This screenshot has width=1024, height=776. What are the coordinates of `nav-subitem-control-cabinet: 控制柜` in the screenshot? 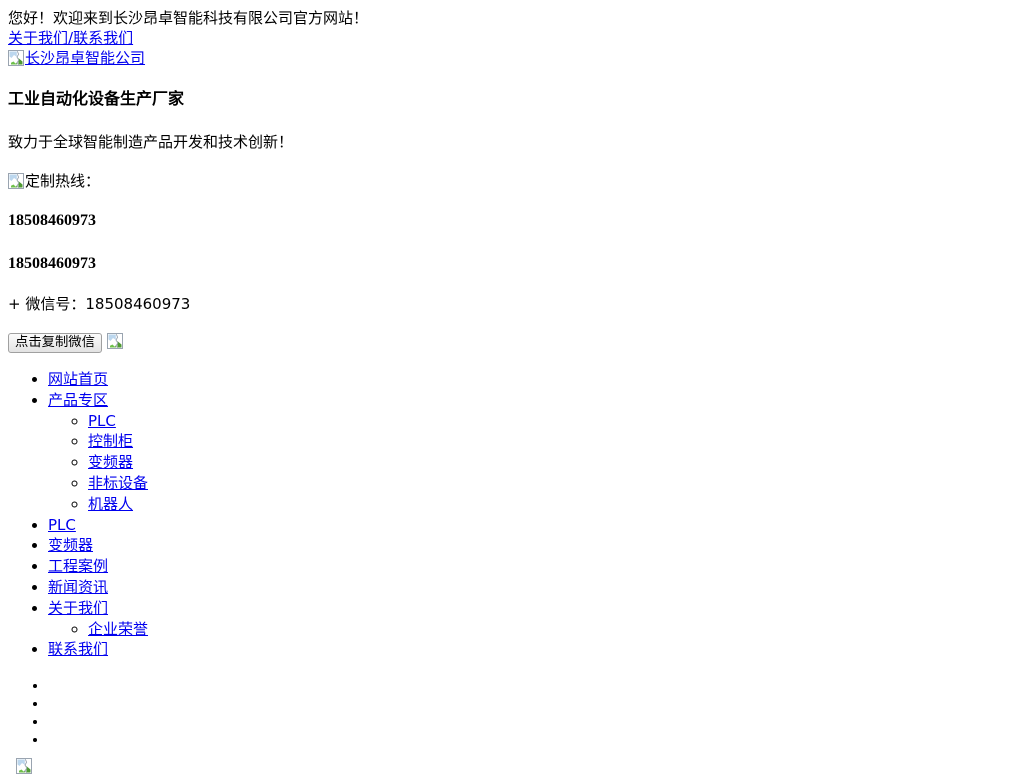 It's located at (552, 441).